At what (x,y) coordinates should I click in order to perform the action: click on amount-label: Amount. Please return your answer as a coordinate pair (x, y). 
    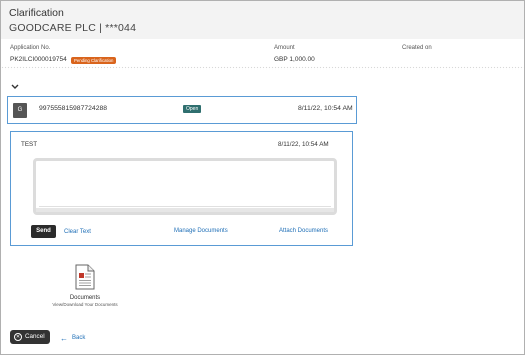
    Looking at the image, I should click on (284, 48).